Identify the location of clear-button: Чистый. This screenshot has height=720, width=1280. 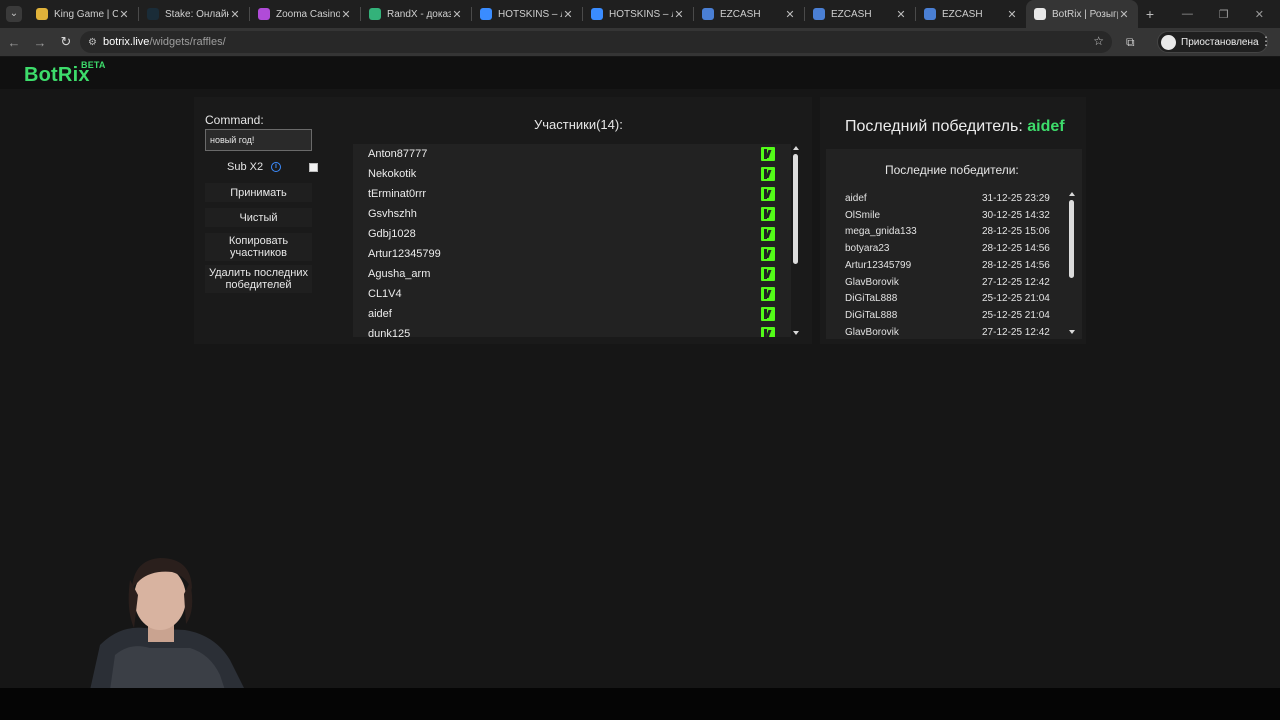
(258, 217).